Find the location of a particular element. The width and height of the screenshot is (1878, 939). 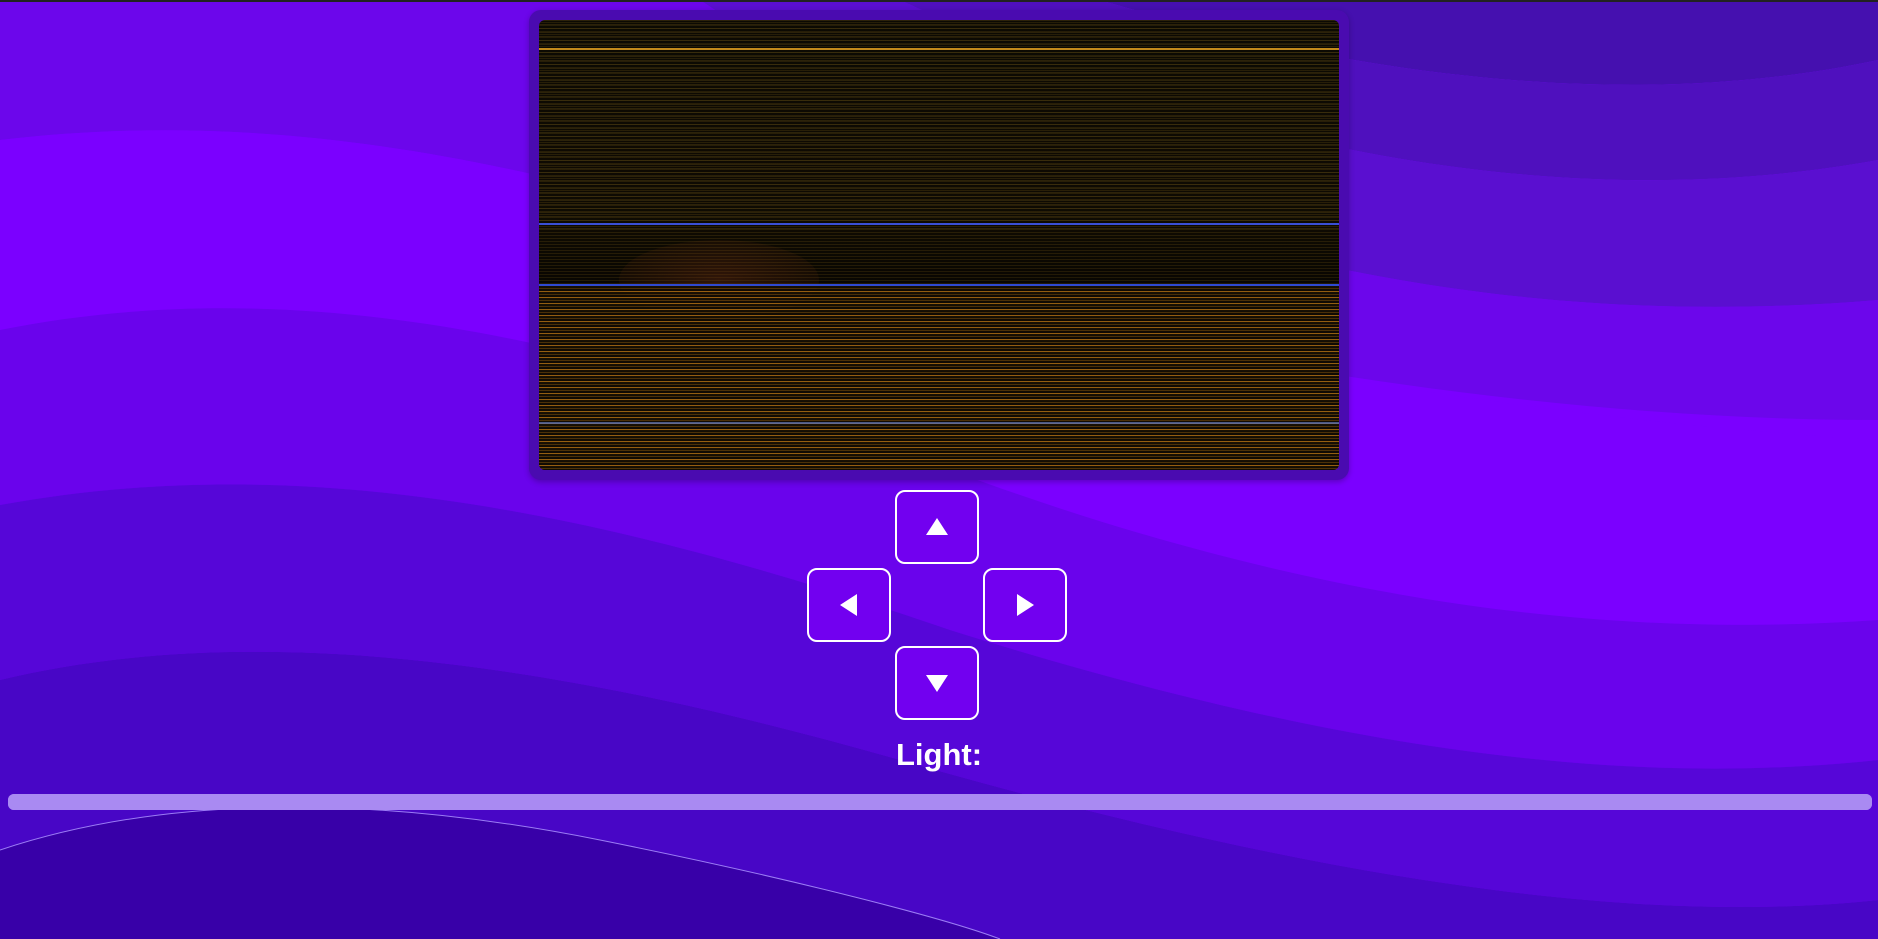

feed-scanlines-bottom is located at coordinates (939, 377).